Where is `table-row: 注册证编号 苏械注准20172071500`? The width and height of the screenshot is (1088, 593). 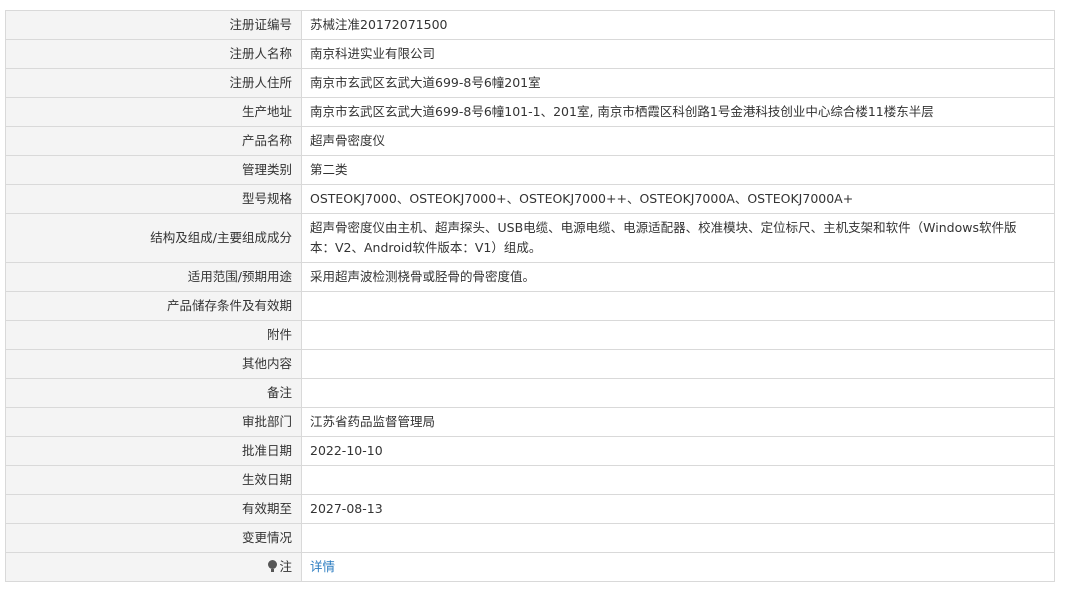 table-row: 注册证编号 苏械注准20172071500 is located at coordinates (530, 25).